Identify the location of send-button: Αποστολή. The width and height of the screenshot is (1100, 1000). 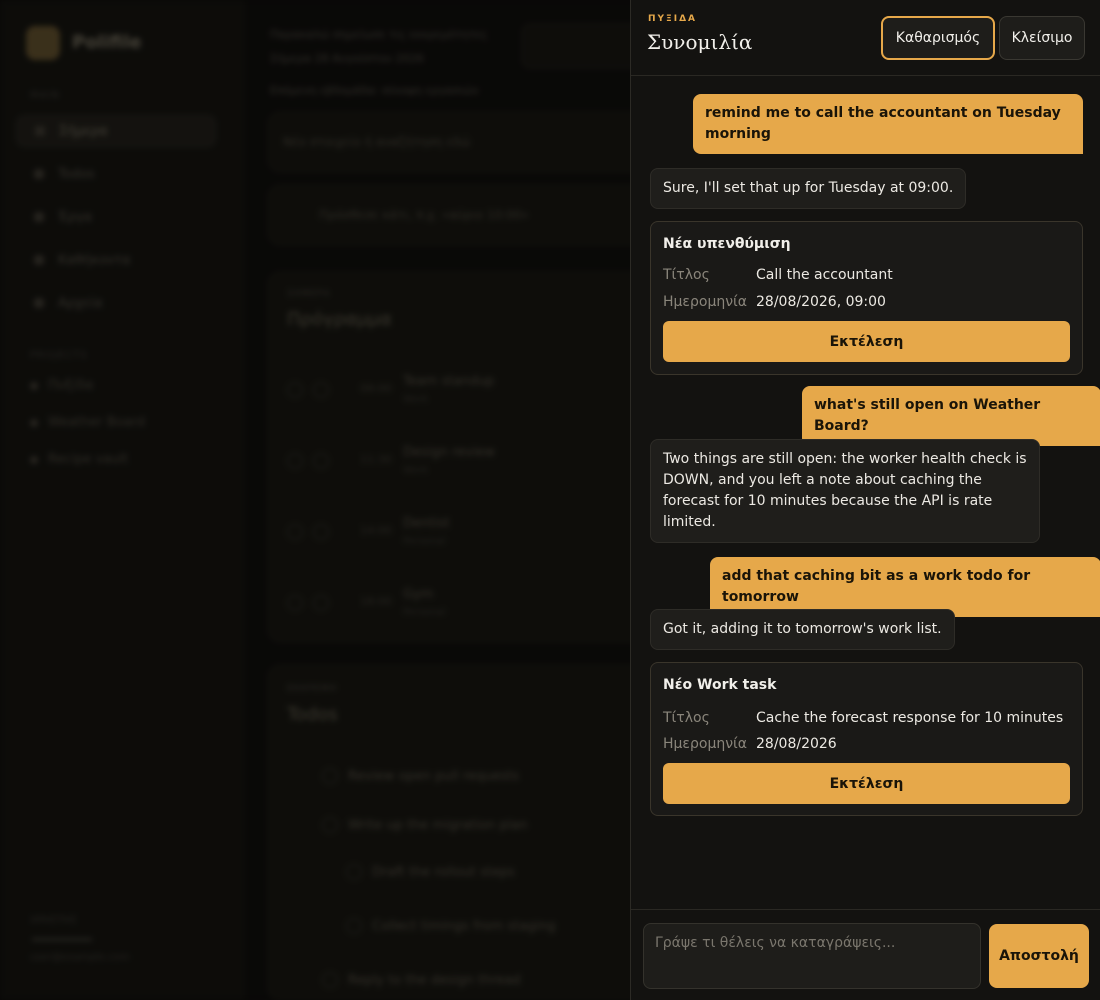
(1039, 956).